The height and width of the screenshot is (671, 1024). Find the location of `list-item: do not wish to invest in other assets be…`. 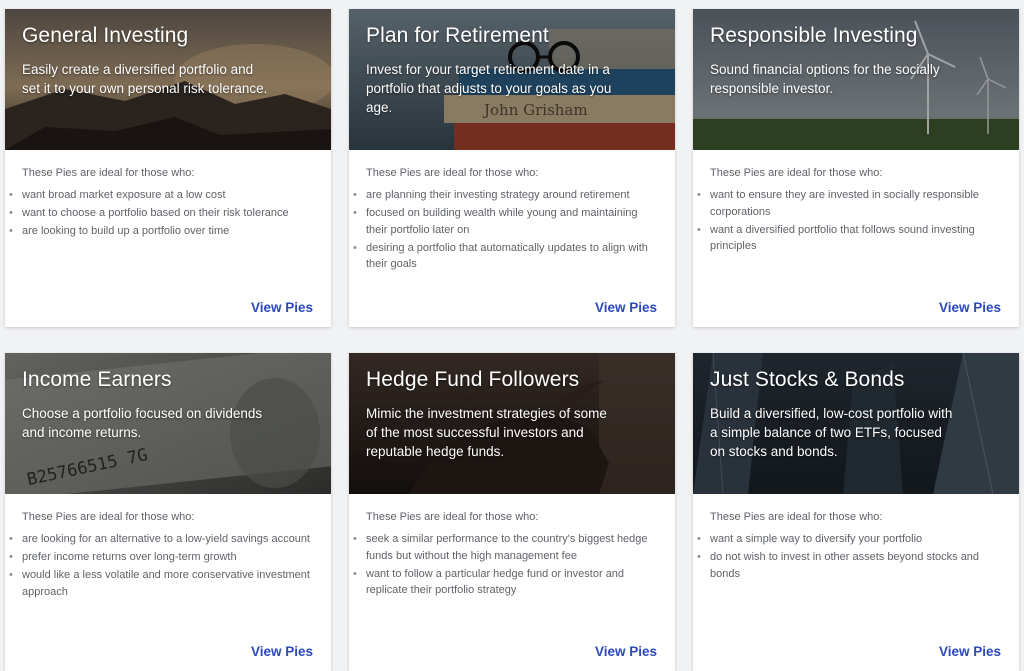

list-item: do not wish to invest in other assets be… is located at coordinates (851, 565).